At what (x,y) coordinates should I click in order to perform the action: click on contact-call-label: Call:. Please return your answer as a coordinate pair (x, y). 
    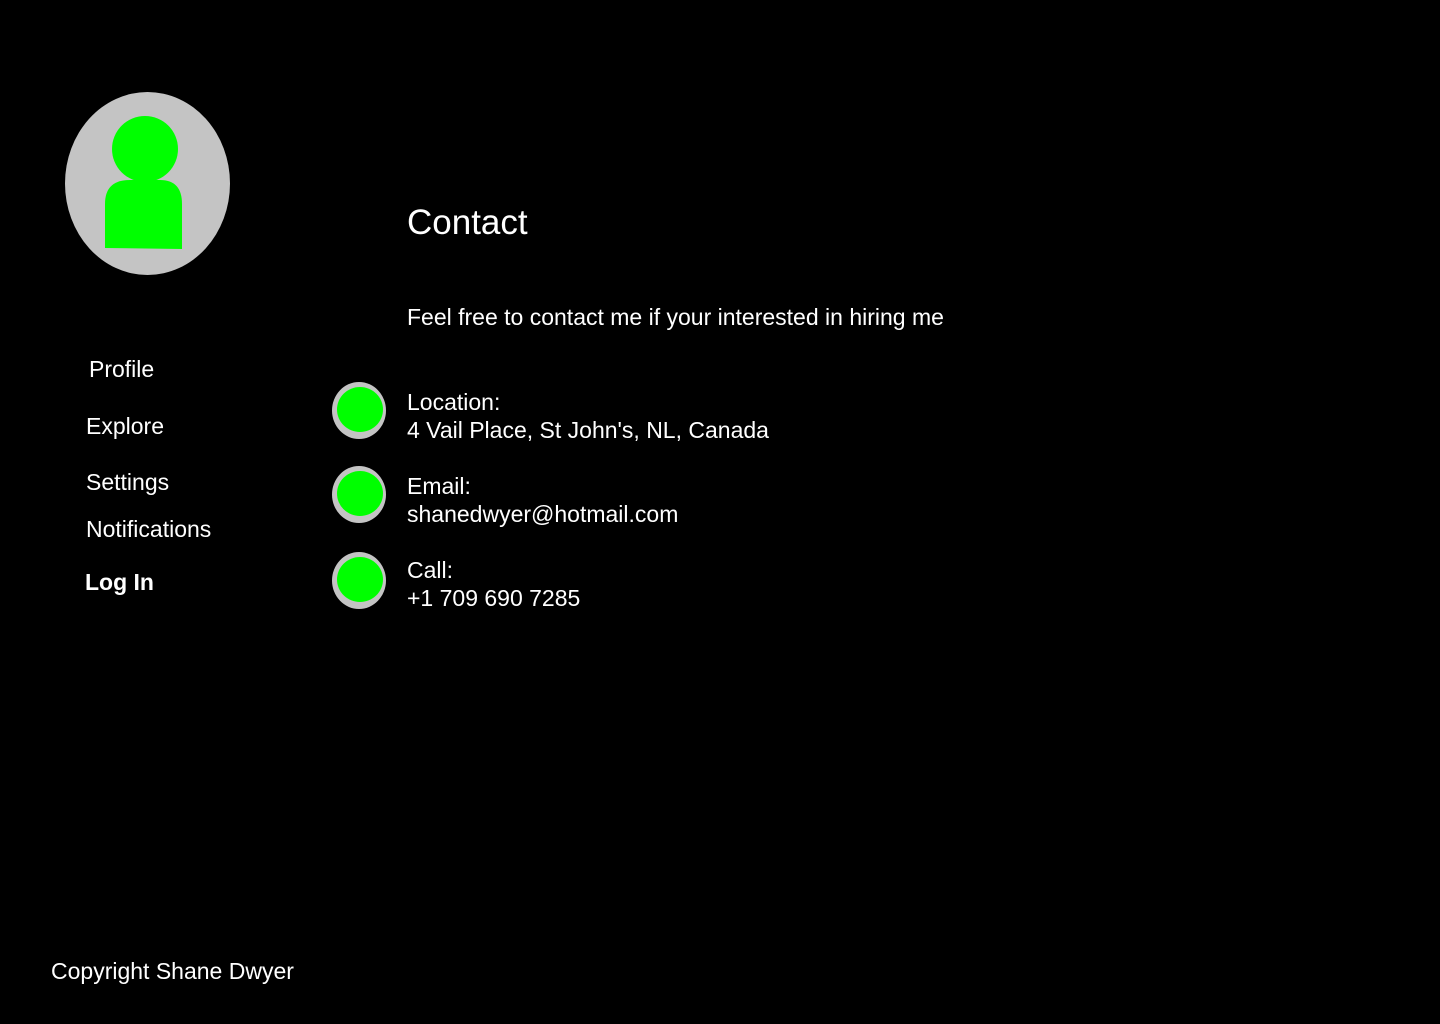
    Looking at the image, I should click on (430, 570).